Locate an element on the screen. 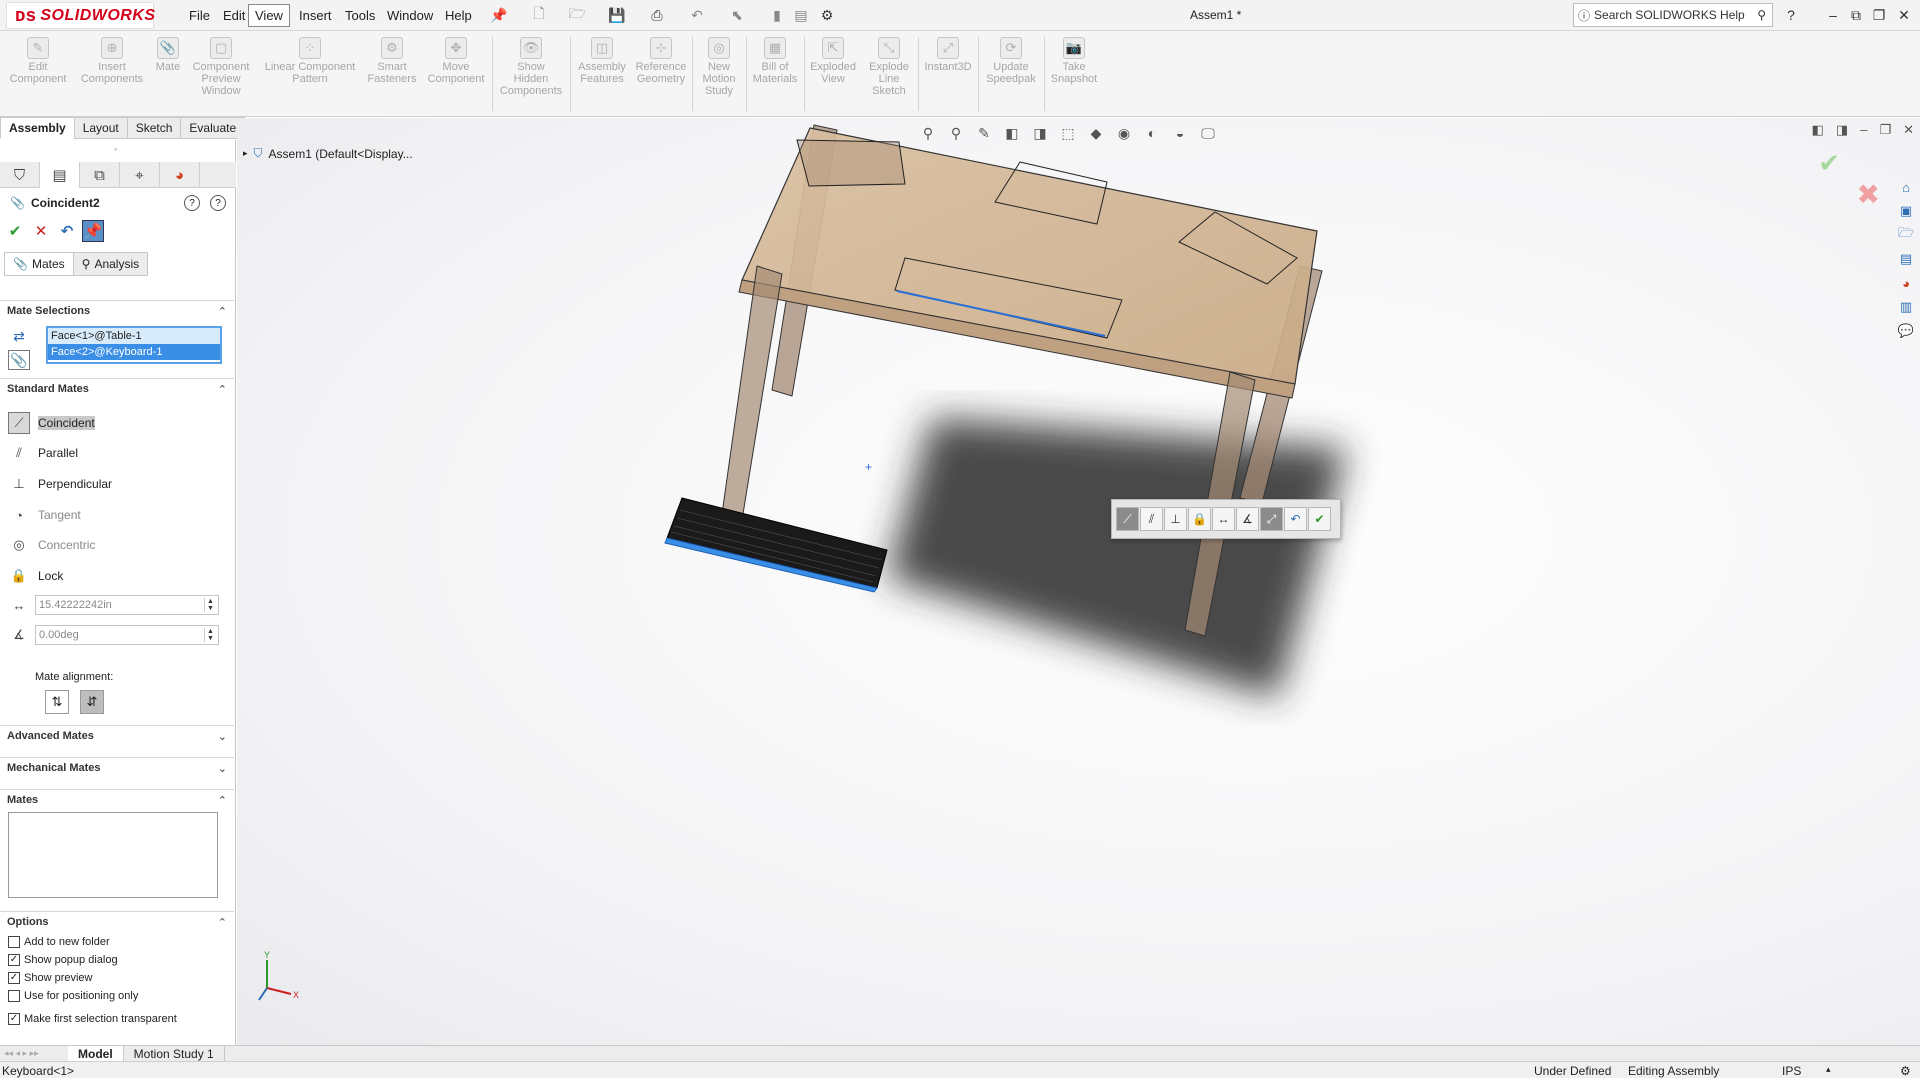  pin-icon: 📌 is located at coordinates (499, 15).